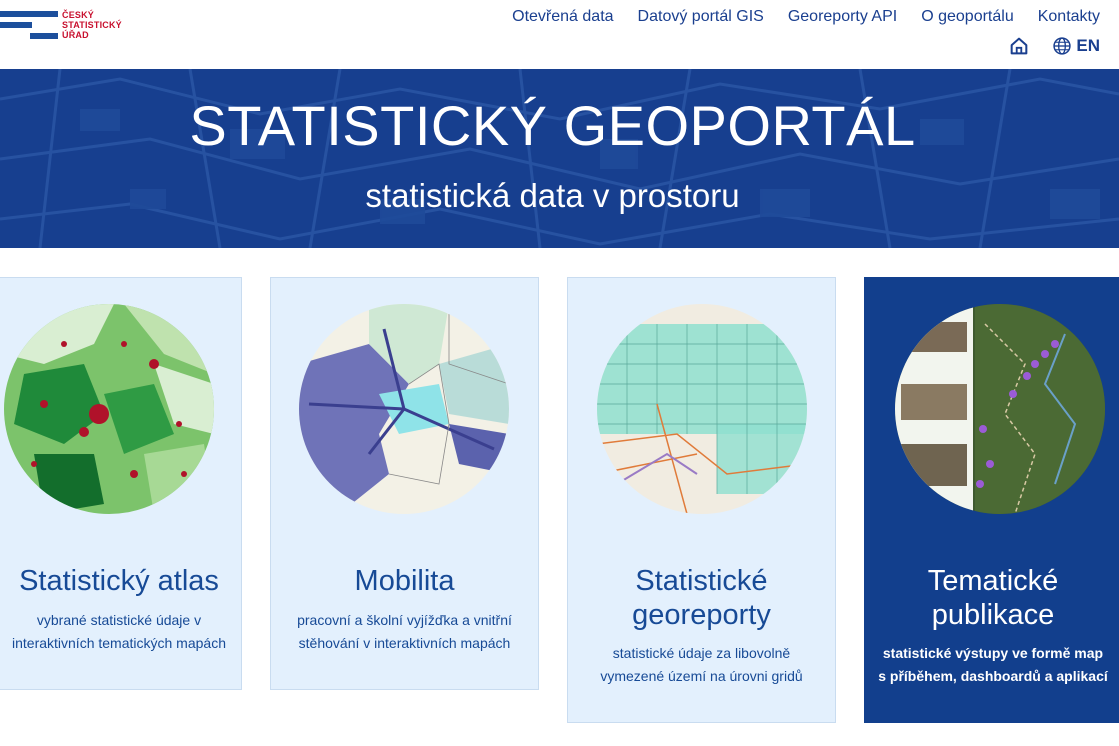  I want to click on card-description-line1: vybrané statistické údaje v, so click(119, 620).